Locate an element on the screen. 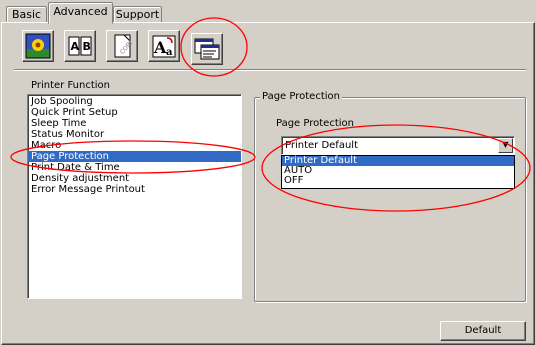  default-button: Default is located at coordinates (483, 331).